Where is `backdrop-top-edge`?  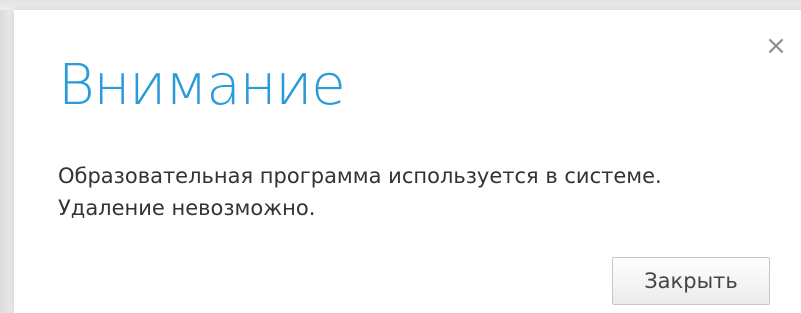 backdrop-top-edge is located at coordinates (400, 5).